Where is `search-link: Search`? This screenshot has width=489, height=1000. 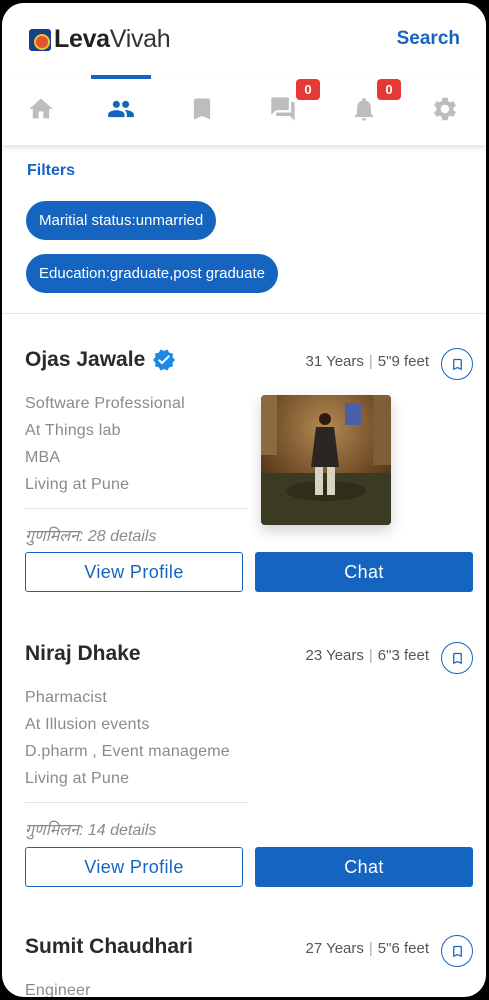
search-link: Search is located at coordinates (428, 39).